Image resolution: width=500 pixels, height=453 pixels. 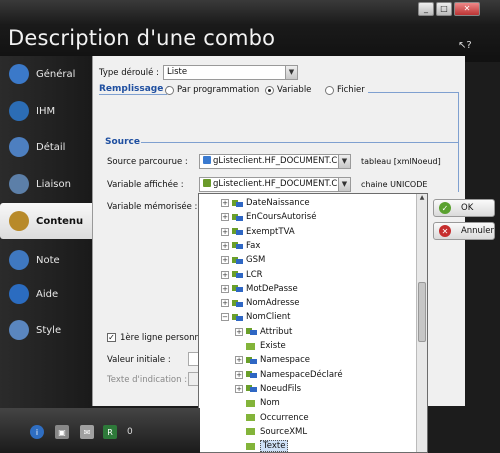 What do you see at coordinates (142, 38) in the screenshot?
I see `window-title: Description d'une combo` at bounding box center [142, 38].